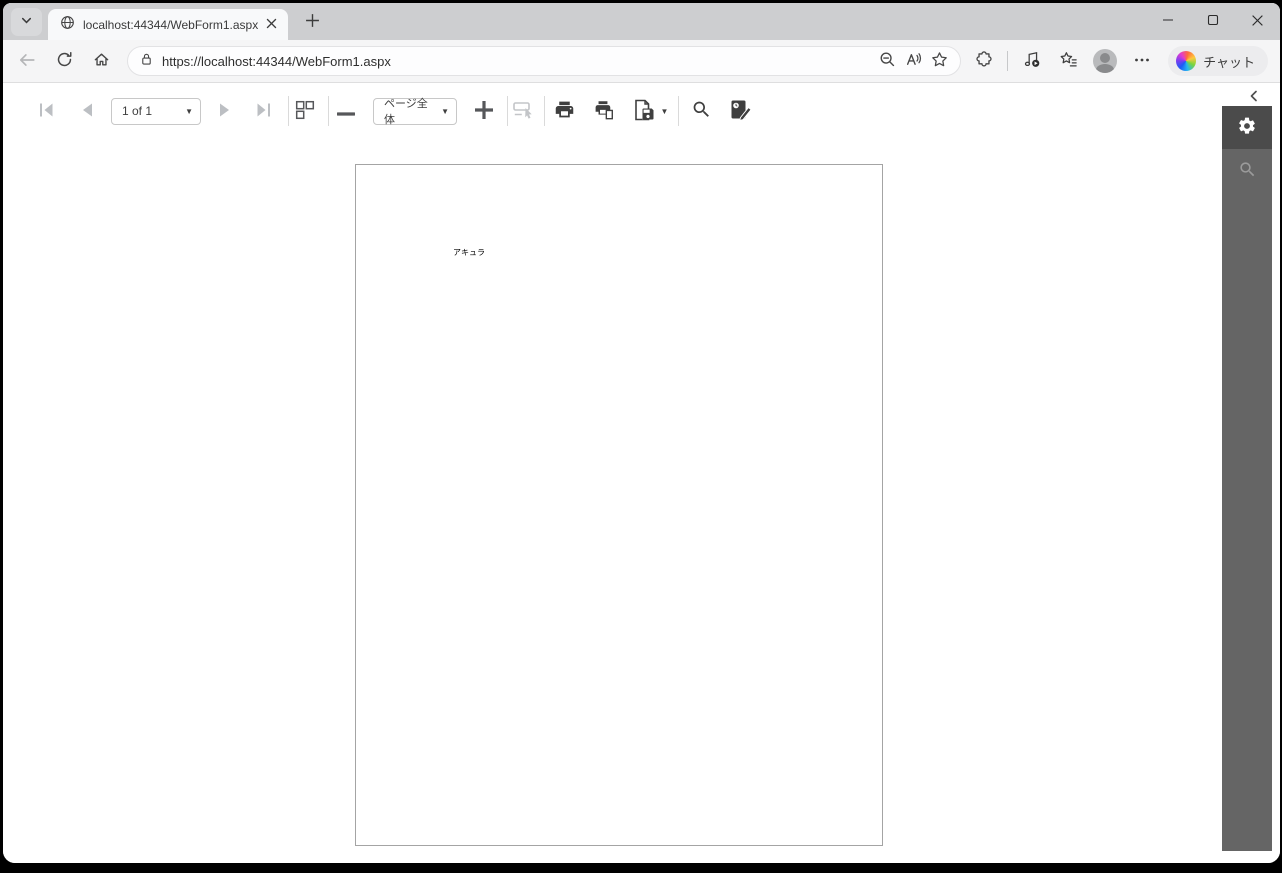 The image size is (1282, 873). What do you see at coordinates (406, 112) in the screenshot?
I see `zoom-mode-value: ページ全体` at bounding box center [406, 112].